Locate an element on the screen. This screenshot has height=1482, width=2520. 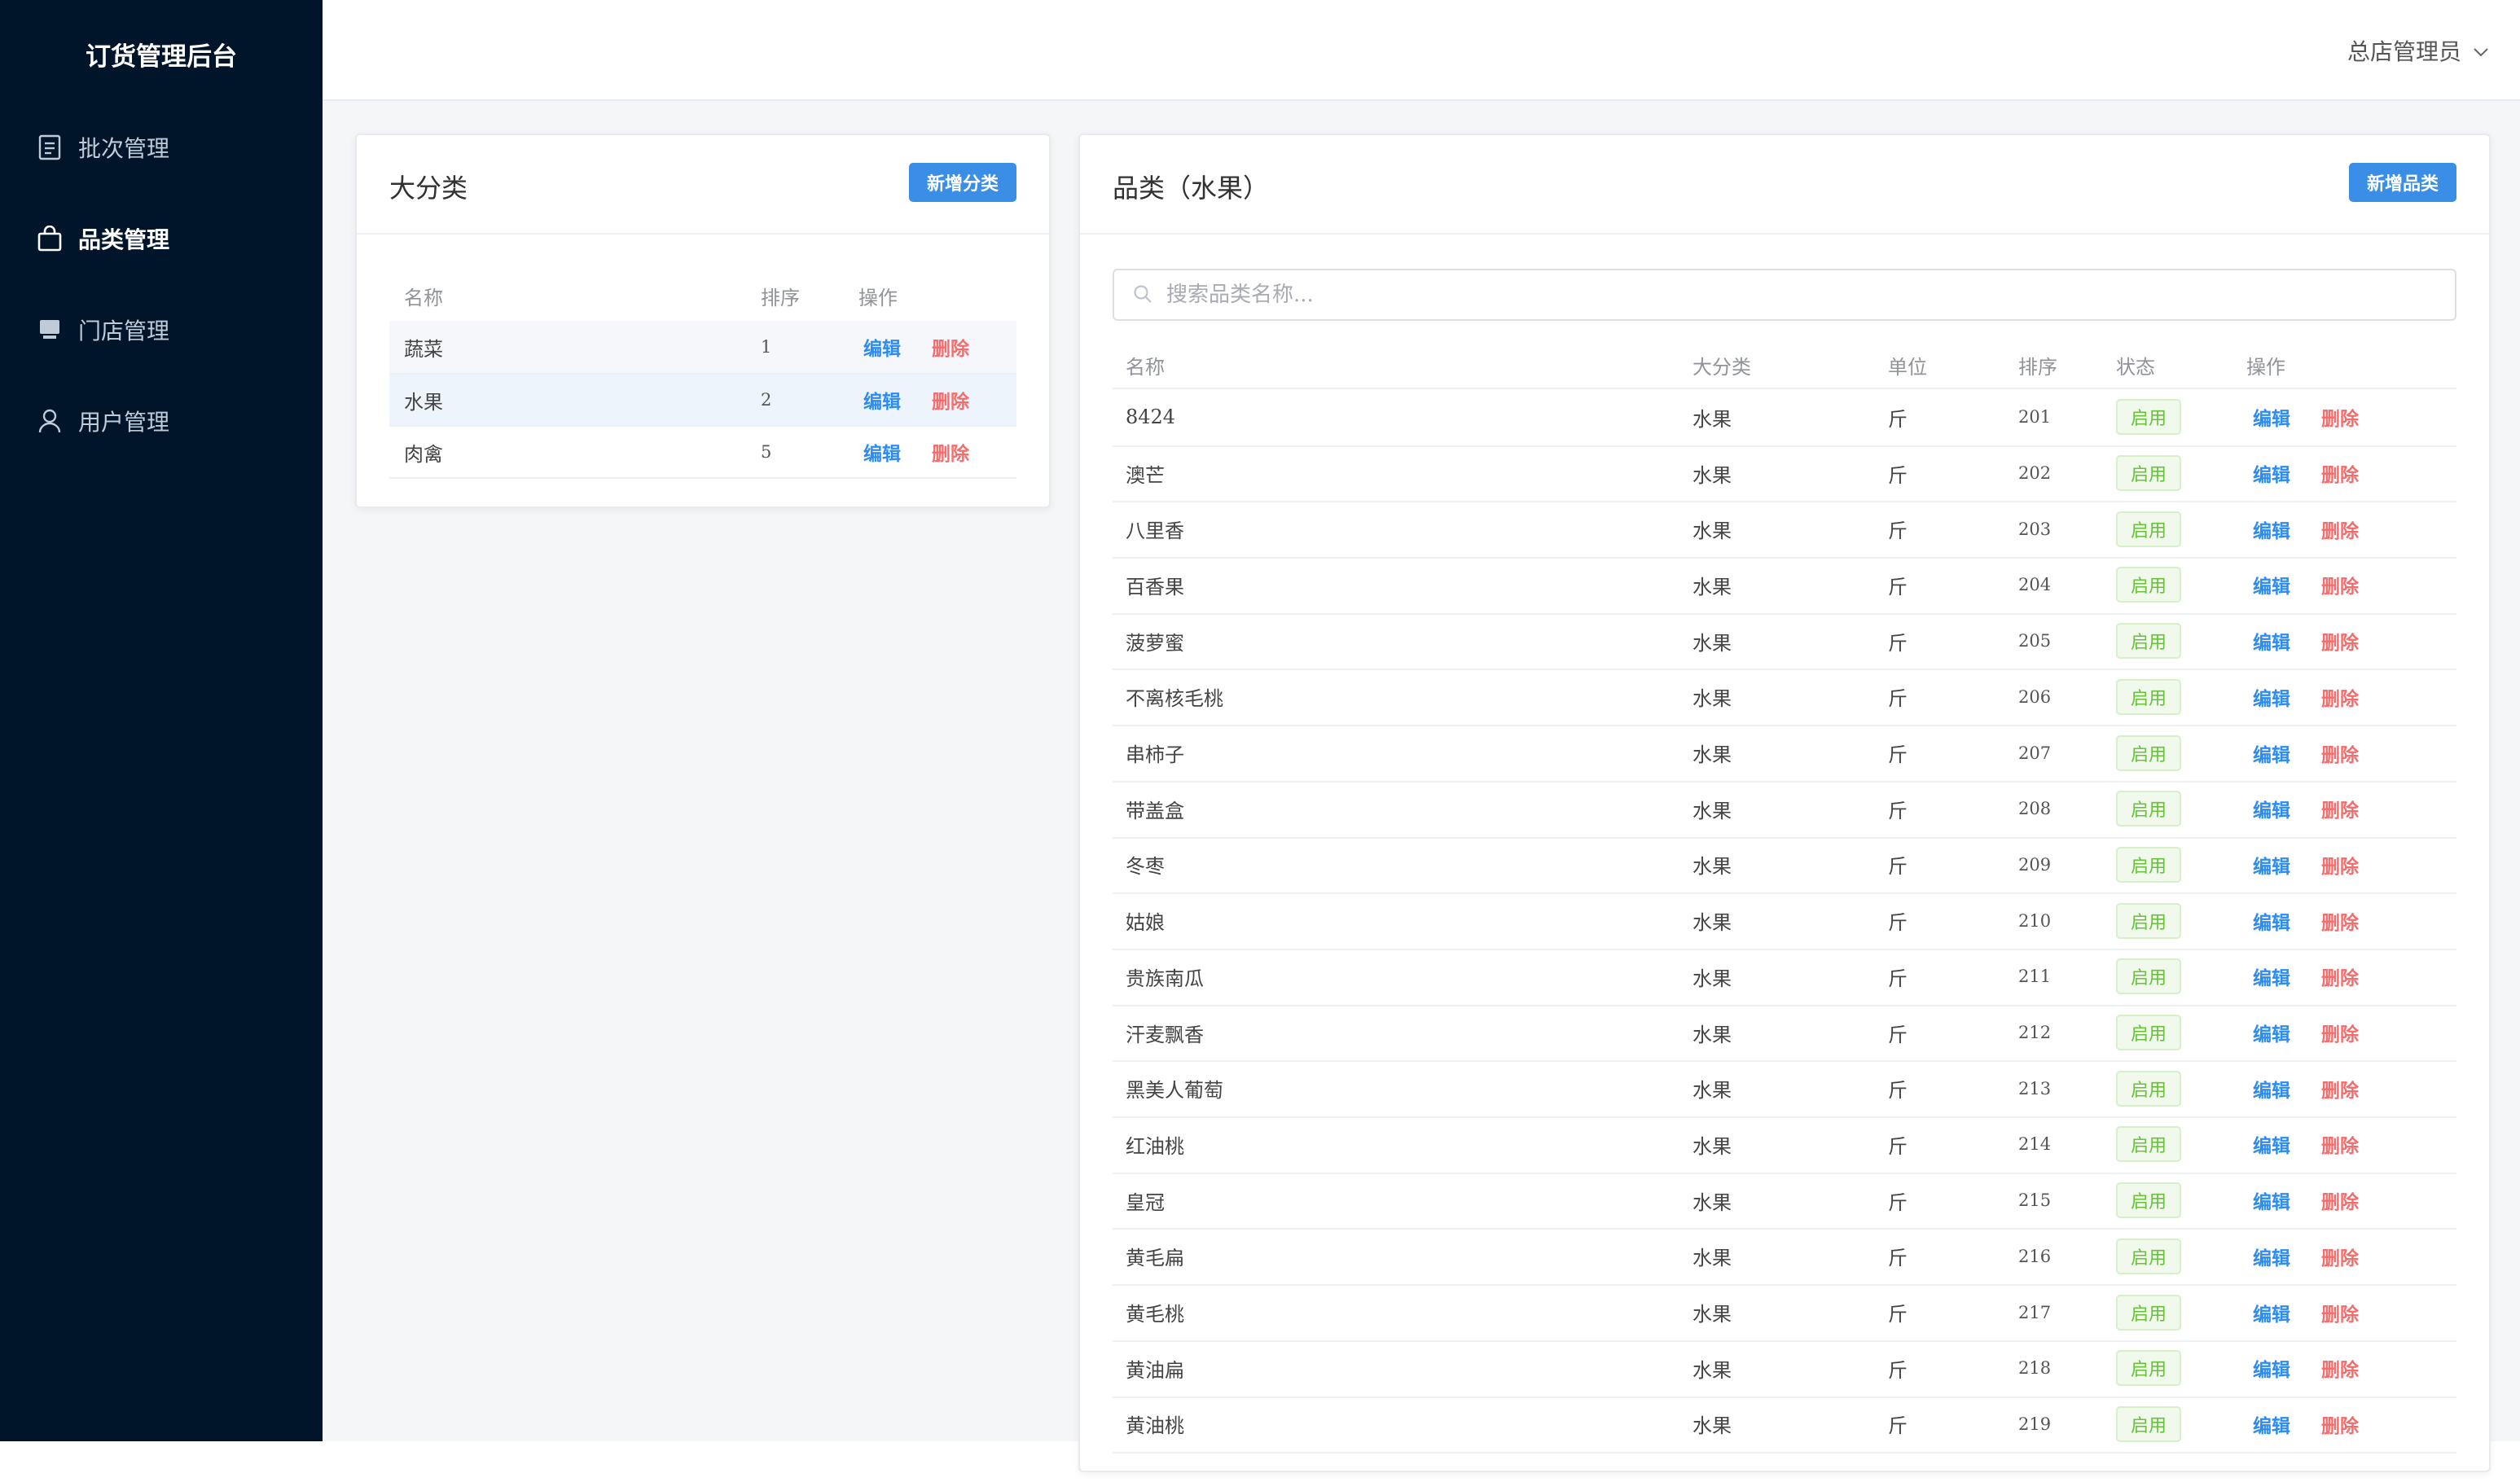
item-category: 水果 is located at coordinates (1712, 978).